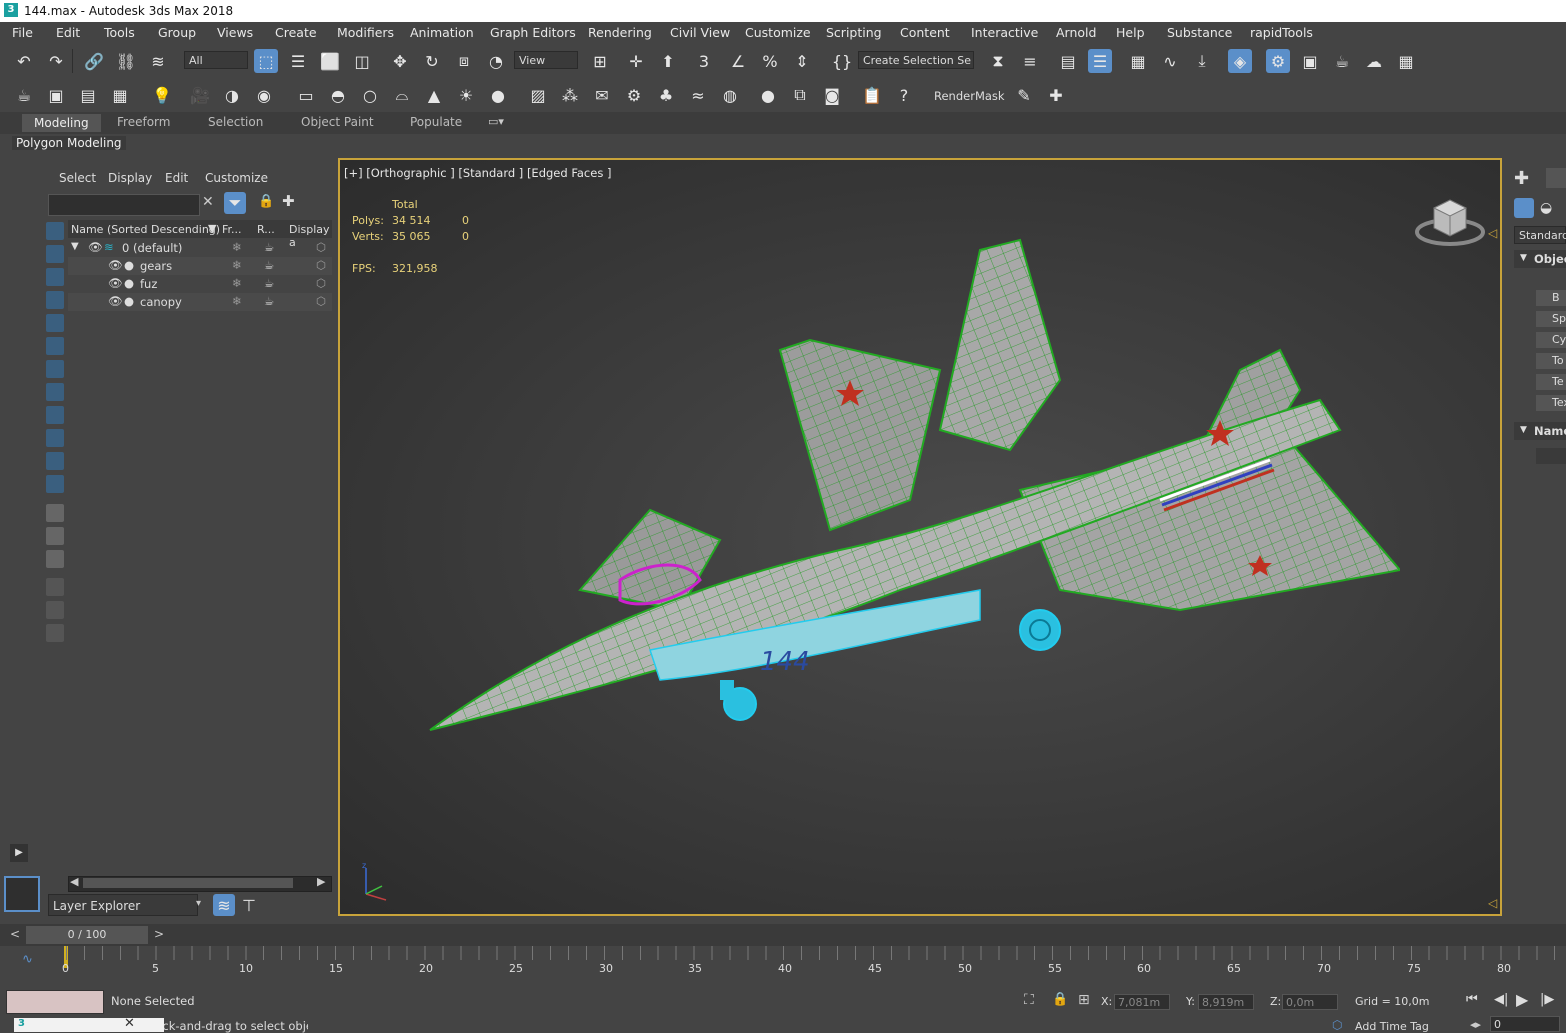 Image resolution: width=1566 pixels, height=1033 pixels. Describe the element at coordinates (288, 201) in the screenshot. I see `add-layer-icon: ✚` at that location.